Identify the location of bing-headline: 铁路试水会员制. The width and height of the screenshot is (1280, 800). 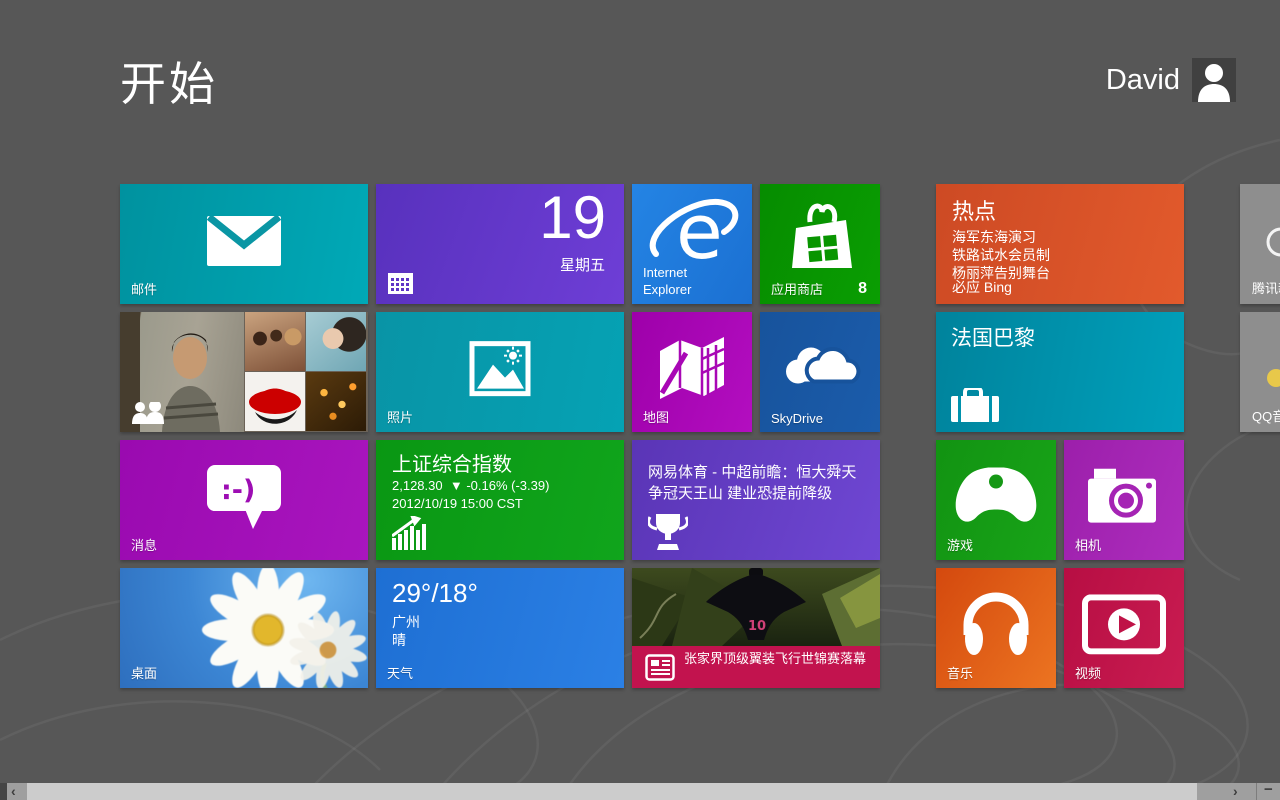
(1001, 255).